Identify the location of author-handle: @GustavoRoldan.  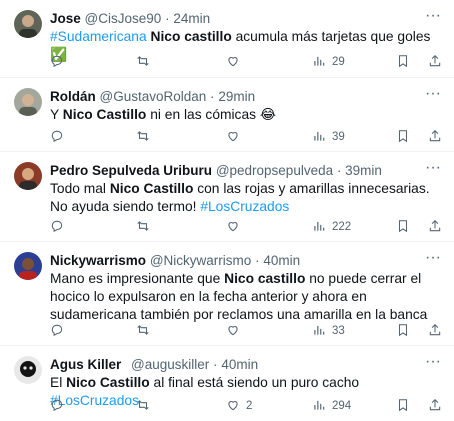
(153, 96).